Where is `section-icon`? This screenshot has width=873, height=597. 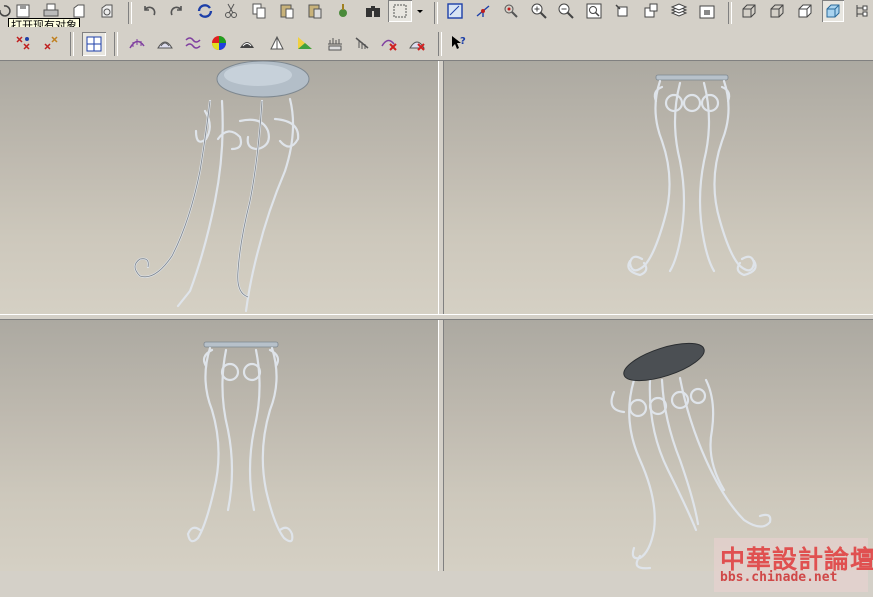
section-icon is located at coordinates (193, 43).